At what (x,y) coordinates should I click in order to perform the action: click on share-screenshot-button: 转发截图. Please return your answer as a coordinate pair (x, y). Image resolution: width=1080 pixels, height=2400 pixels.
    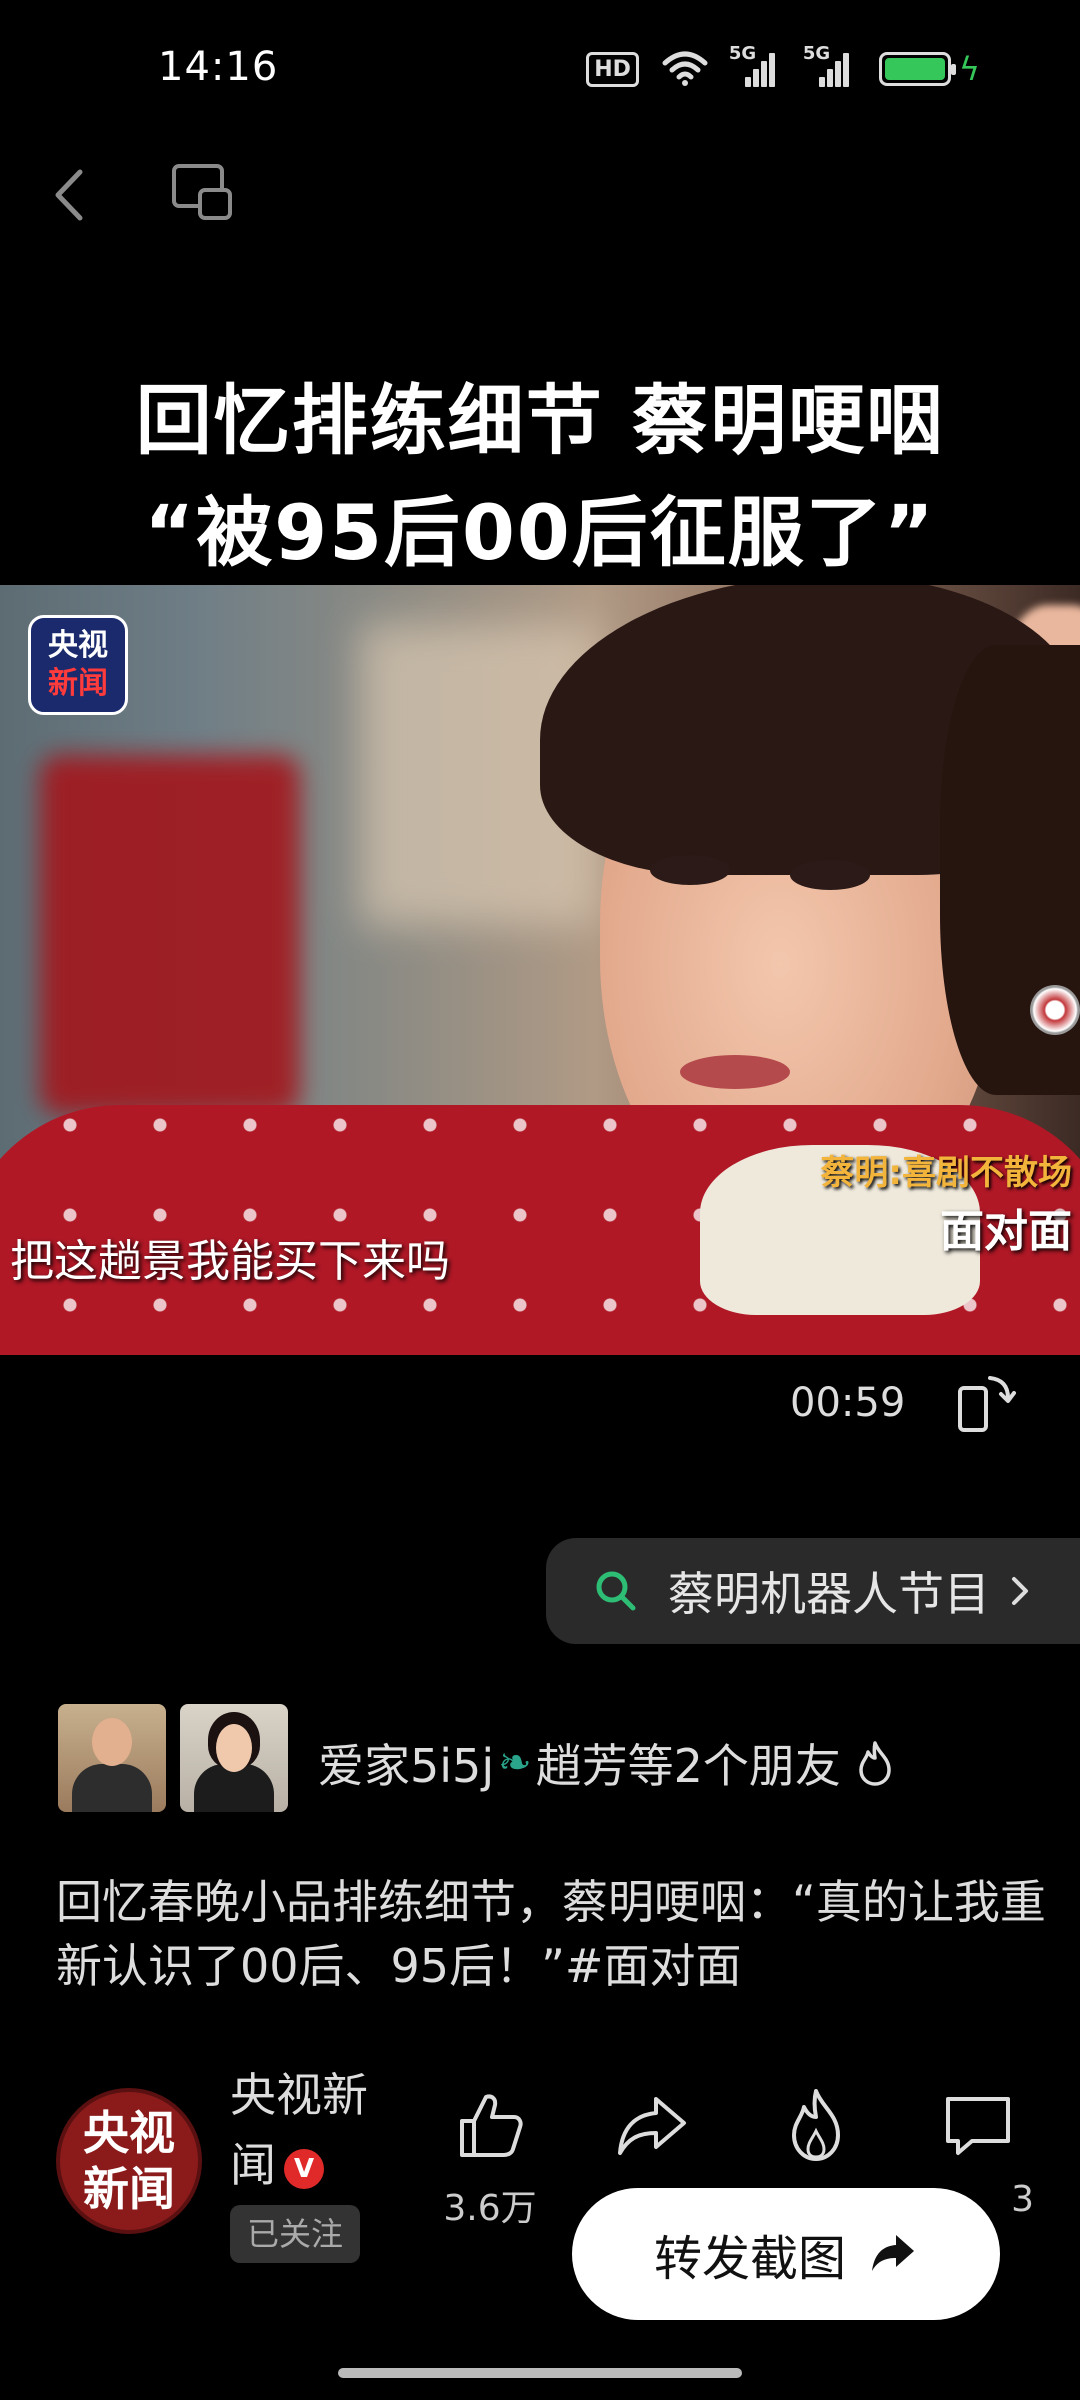
    Looking at the image, I should click on (786, 2254).